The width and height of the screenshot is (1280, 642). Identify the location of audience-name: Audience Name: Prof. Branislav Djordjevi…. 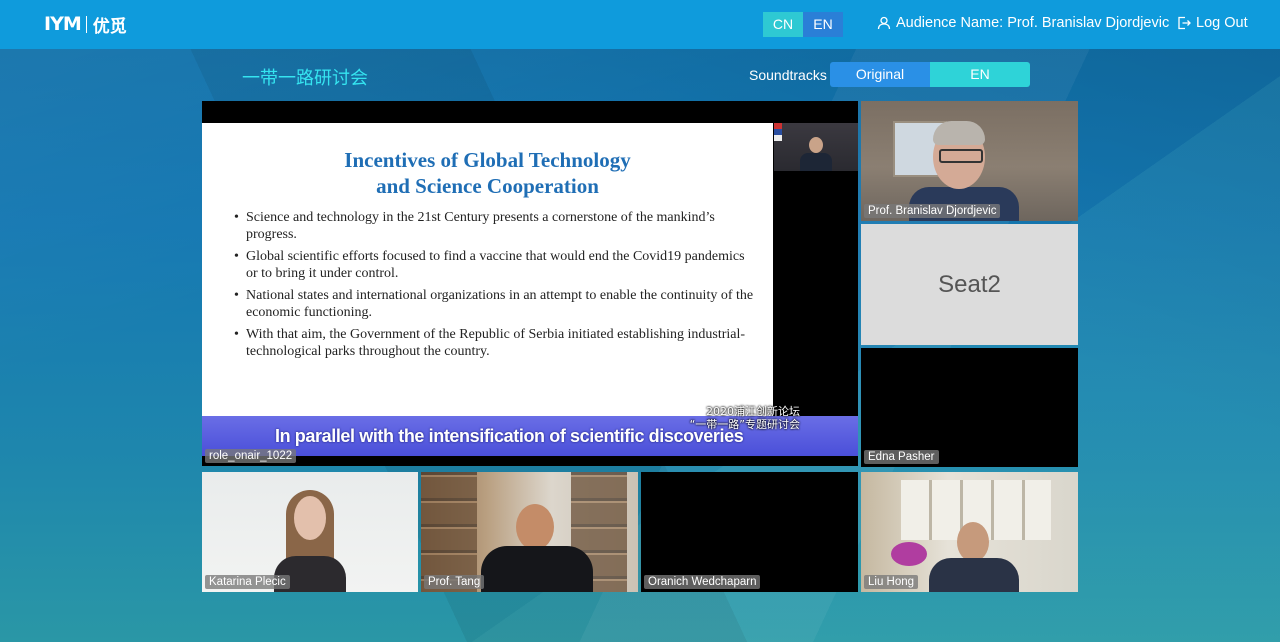
(1023, 23).